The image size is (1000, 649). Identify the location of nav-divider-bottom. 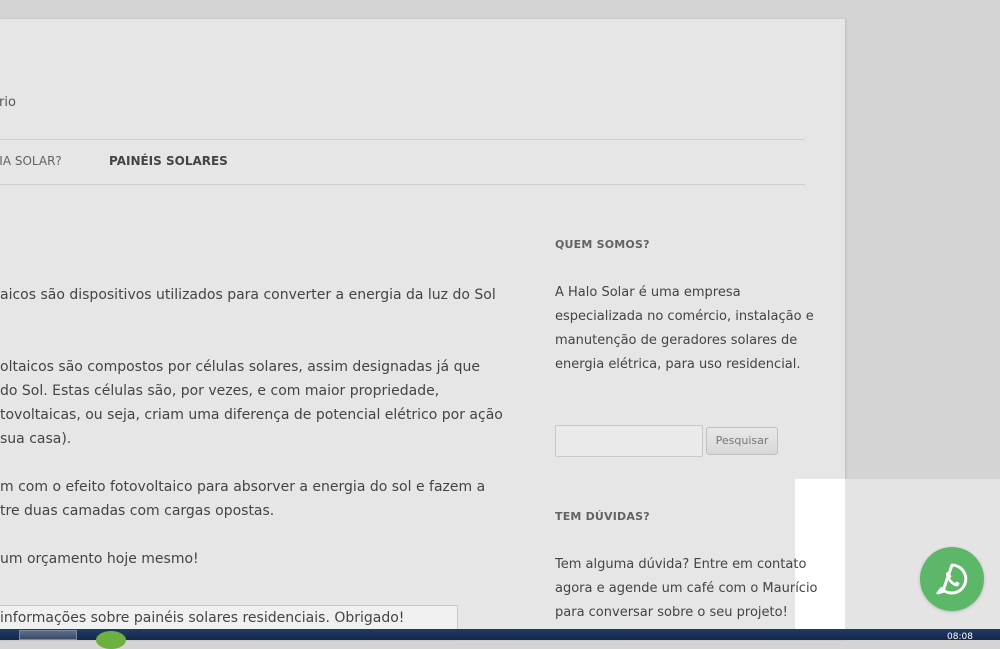
(402, 184).